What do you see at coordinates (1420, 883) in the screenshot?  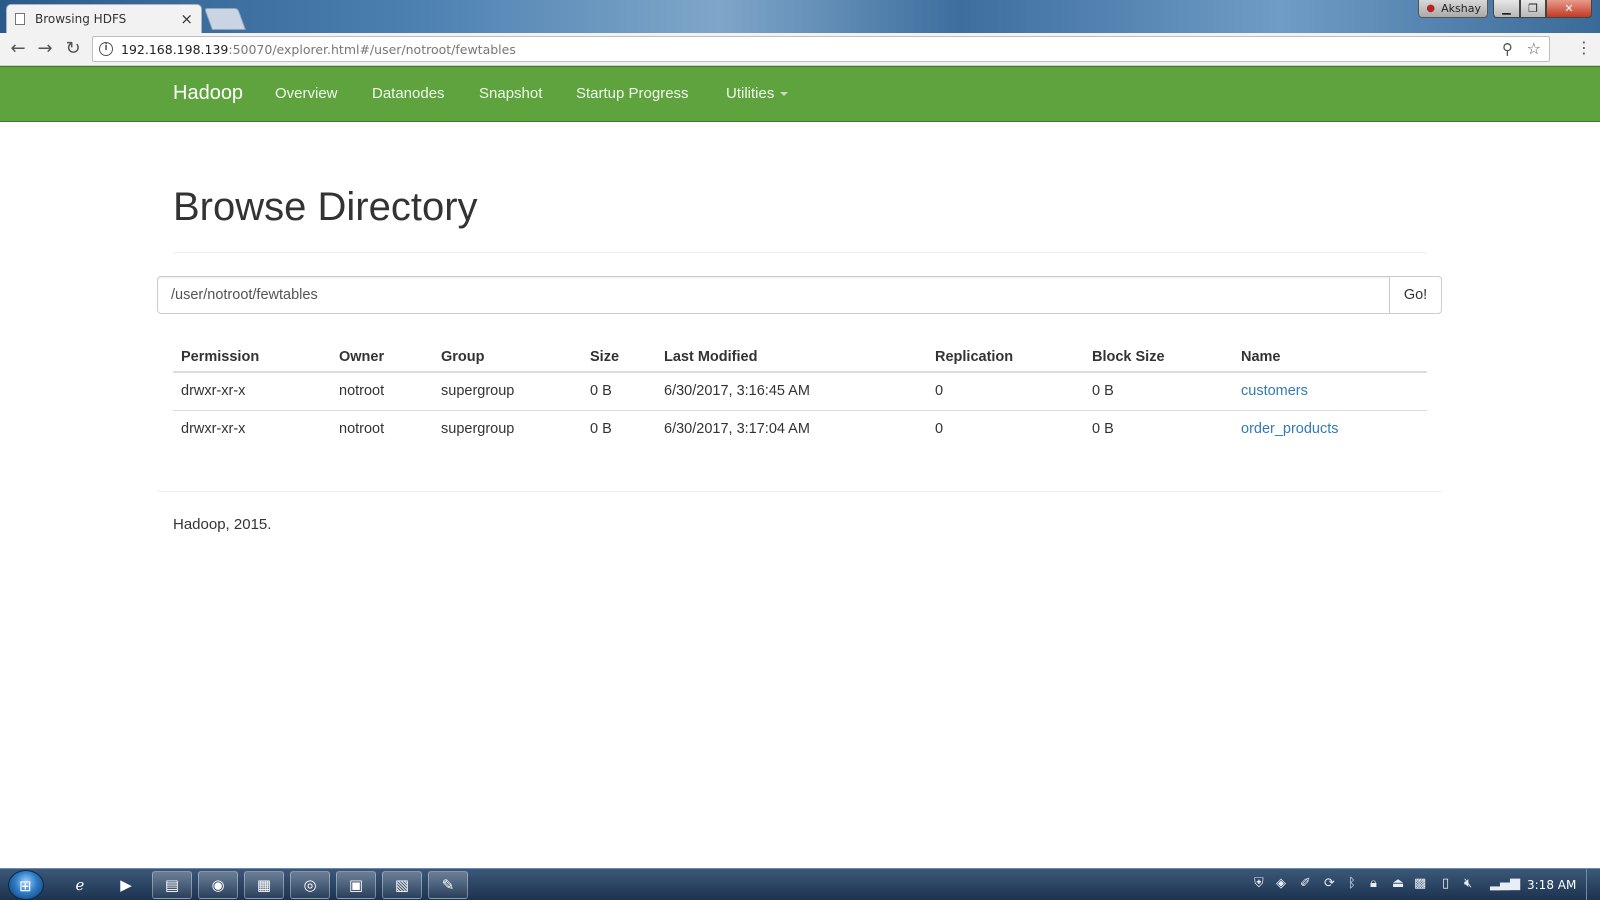 I see `terminal-icon: ▩` at bounding box center [1420, 883].